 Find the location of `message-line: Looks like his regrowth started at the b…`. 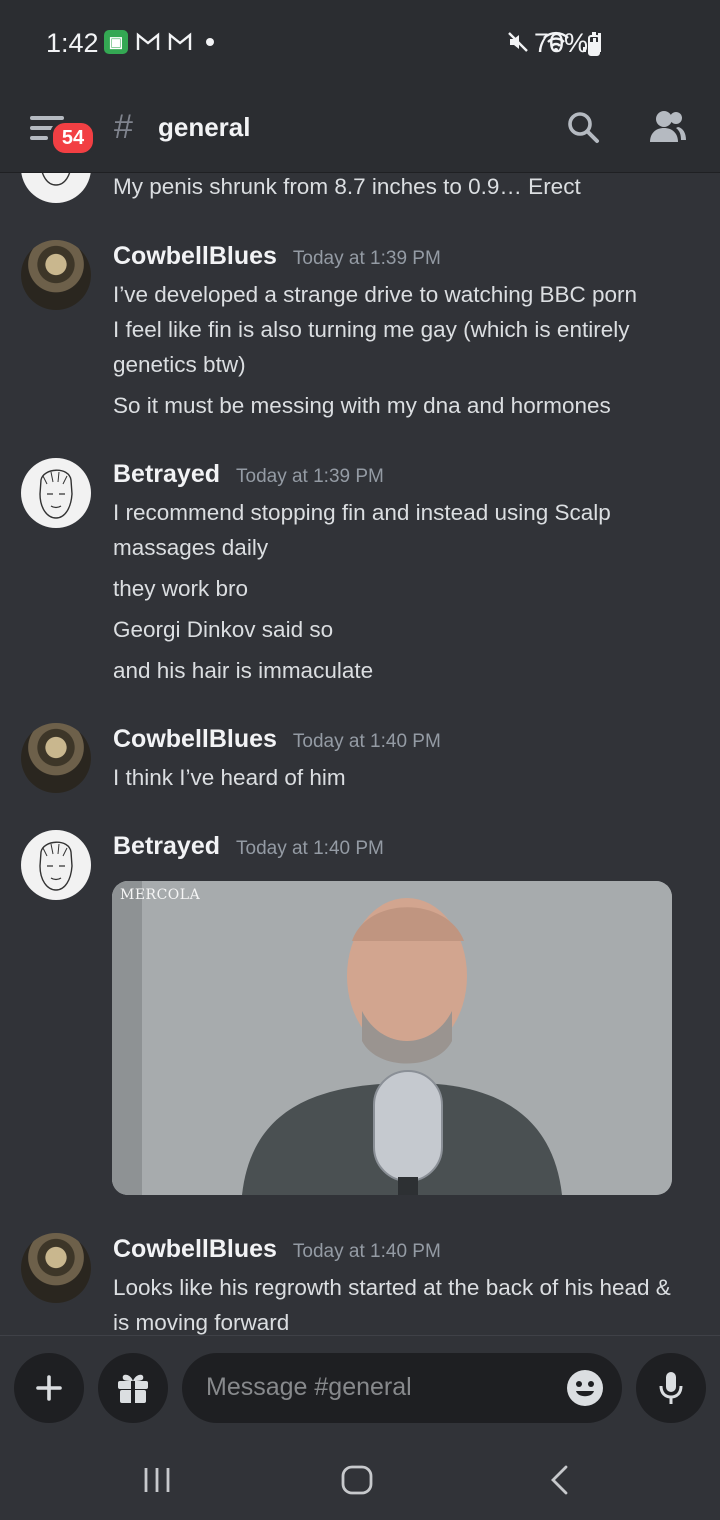

message-line: Looks like his regrowth started at the b… is located at coordinates (392, 1287).